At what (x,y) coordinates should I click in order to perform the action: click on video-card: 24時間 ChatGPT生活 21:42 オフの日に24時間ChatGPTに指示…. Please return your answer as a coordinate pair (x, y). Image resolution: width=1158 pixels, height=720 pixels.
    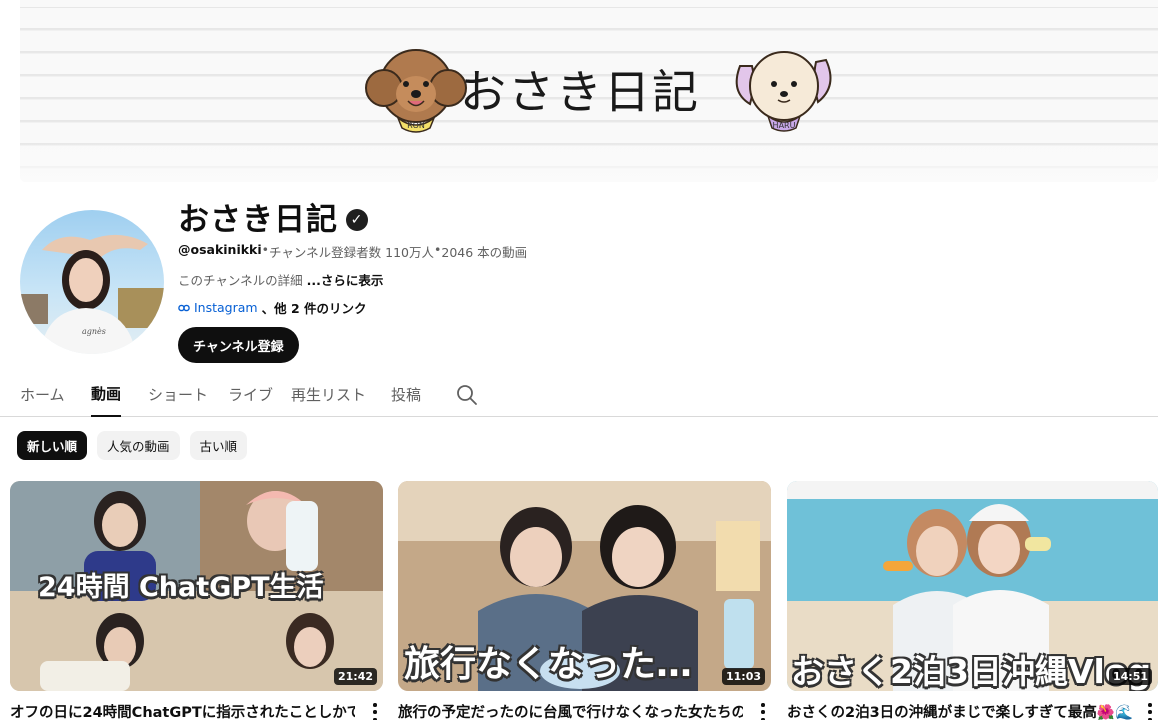
    Looking at the image, I should click on (196, 600).